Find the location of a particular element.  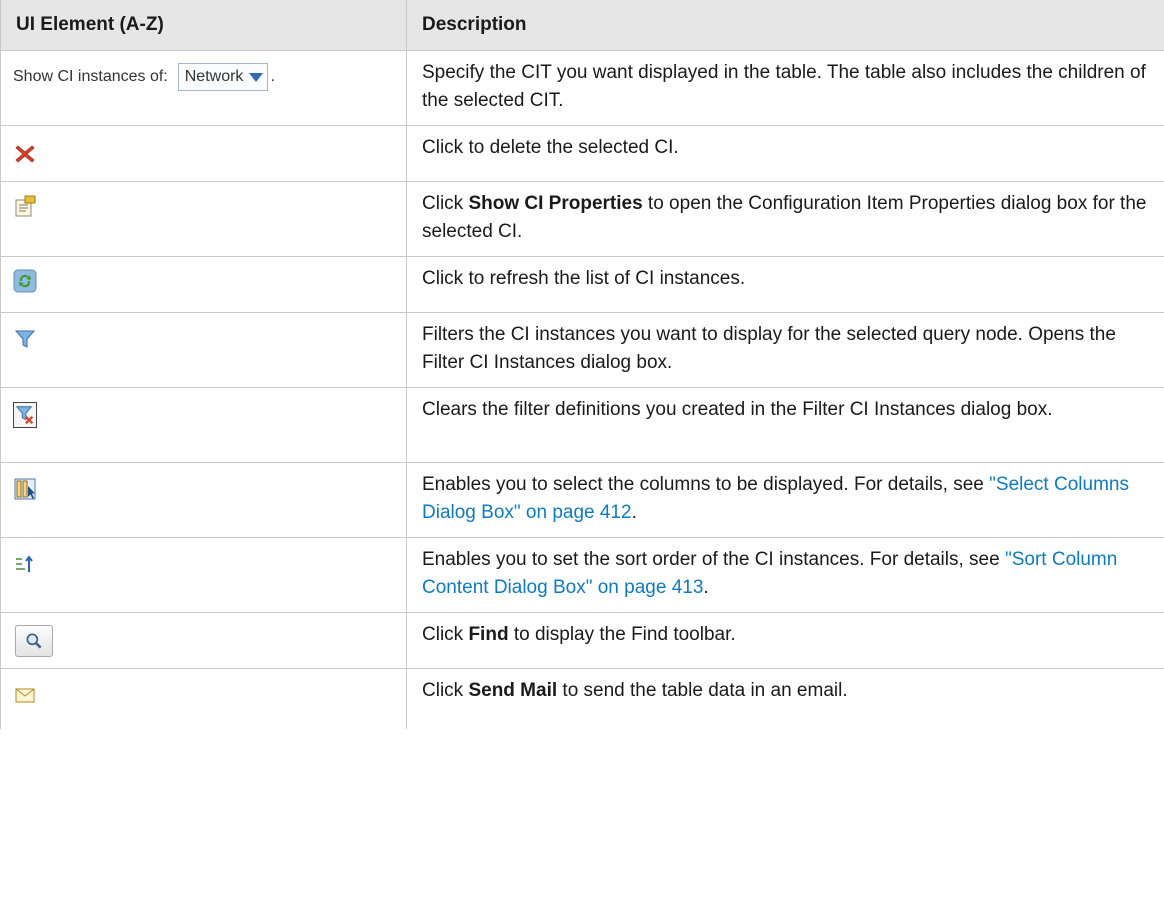

cit-select: Network is located at coordinates (223, 77).